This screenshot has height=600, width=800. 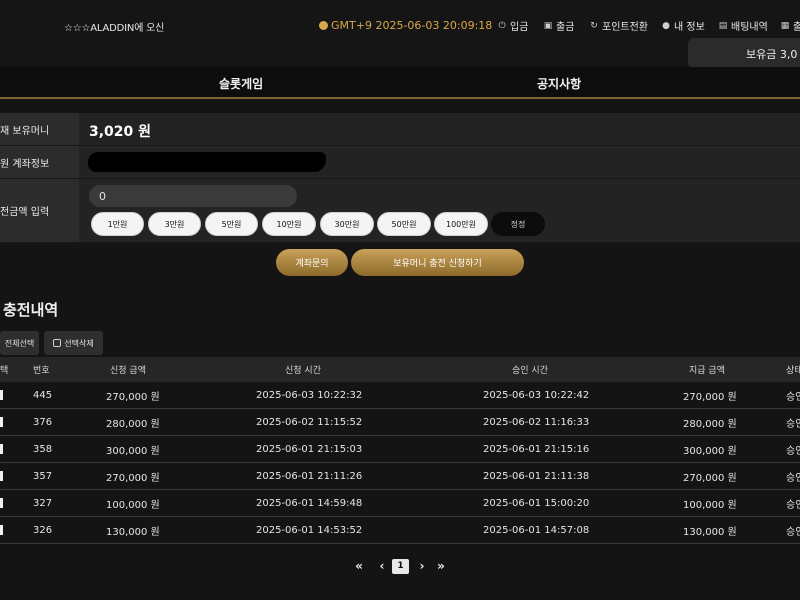 I want to click on chip-1m: 100만원, so click(x=461, y=224).